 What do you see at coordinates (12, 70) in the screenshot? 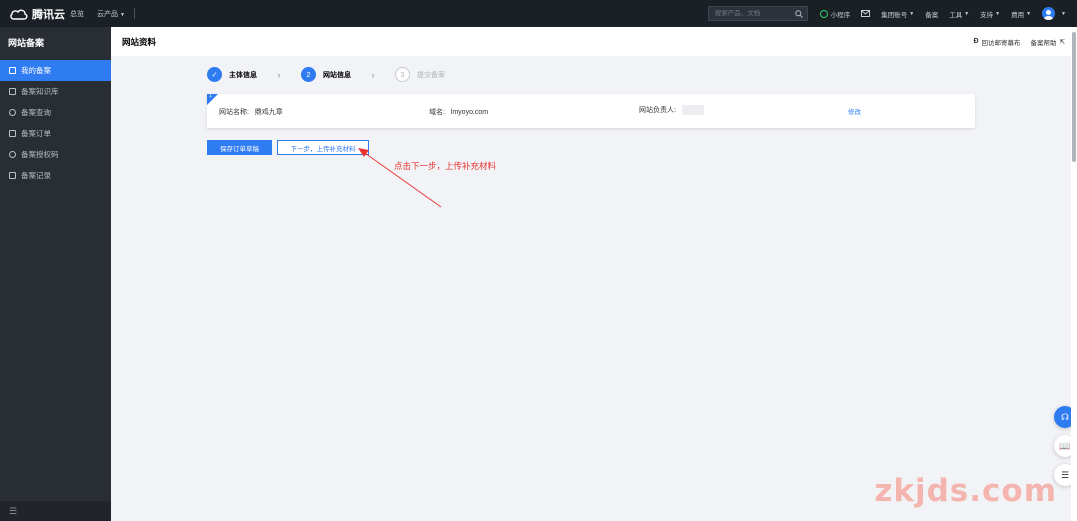
I see `calendar-icon` at bounding box center [12, 70].